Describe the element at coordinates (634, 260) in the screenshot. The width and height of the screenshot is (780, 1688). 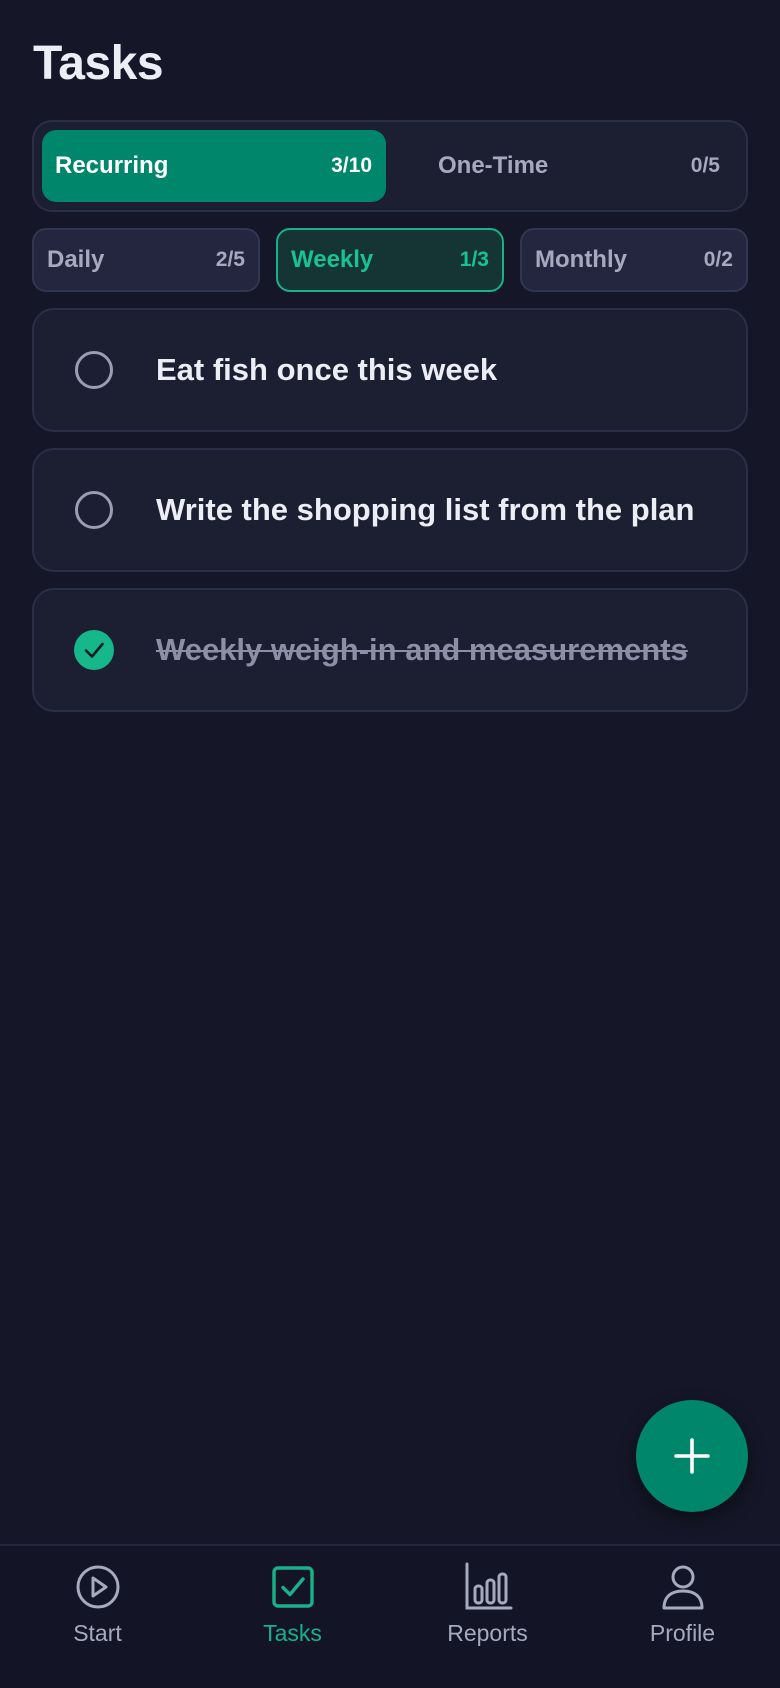
I see `filter-chip-monthly: Monthly 0/2` at that location.